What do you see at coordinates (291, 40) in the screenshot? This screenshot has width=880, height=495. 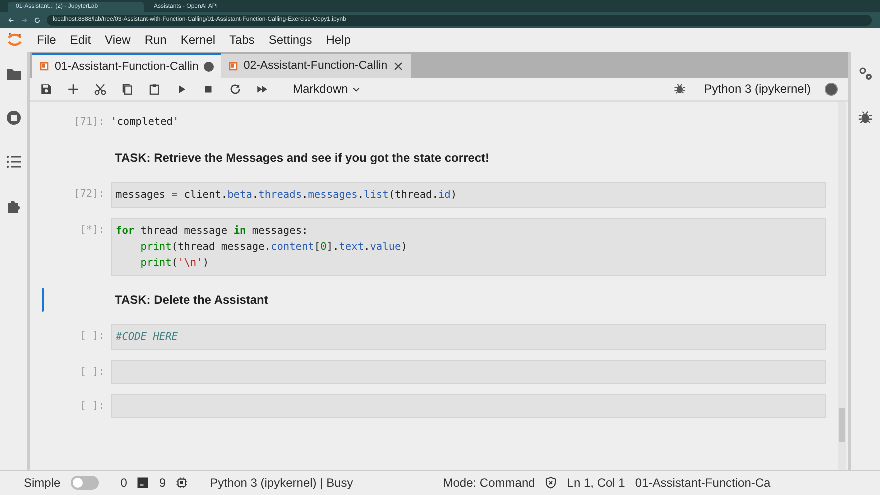 I see `menu-item: Settings` at bounding box center [291, 40].